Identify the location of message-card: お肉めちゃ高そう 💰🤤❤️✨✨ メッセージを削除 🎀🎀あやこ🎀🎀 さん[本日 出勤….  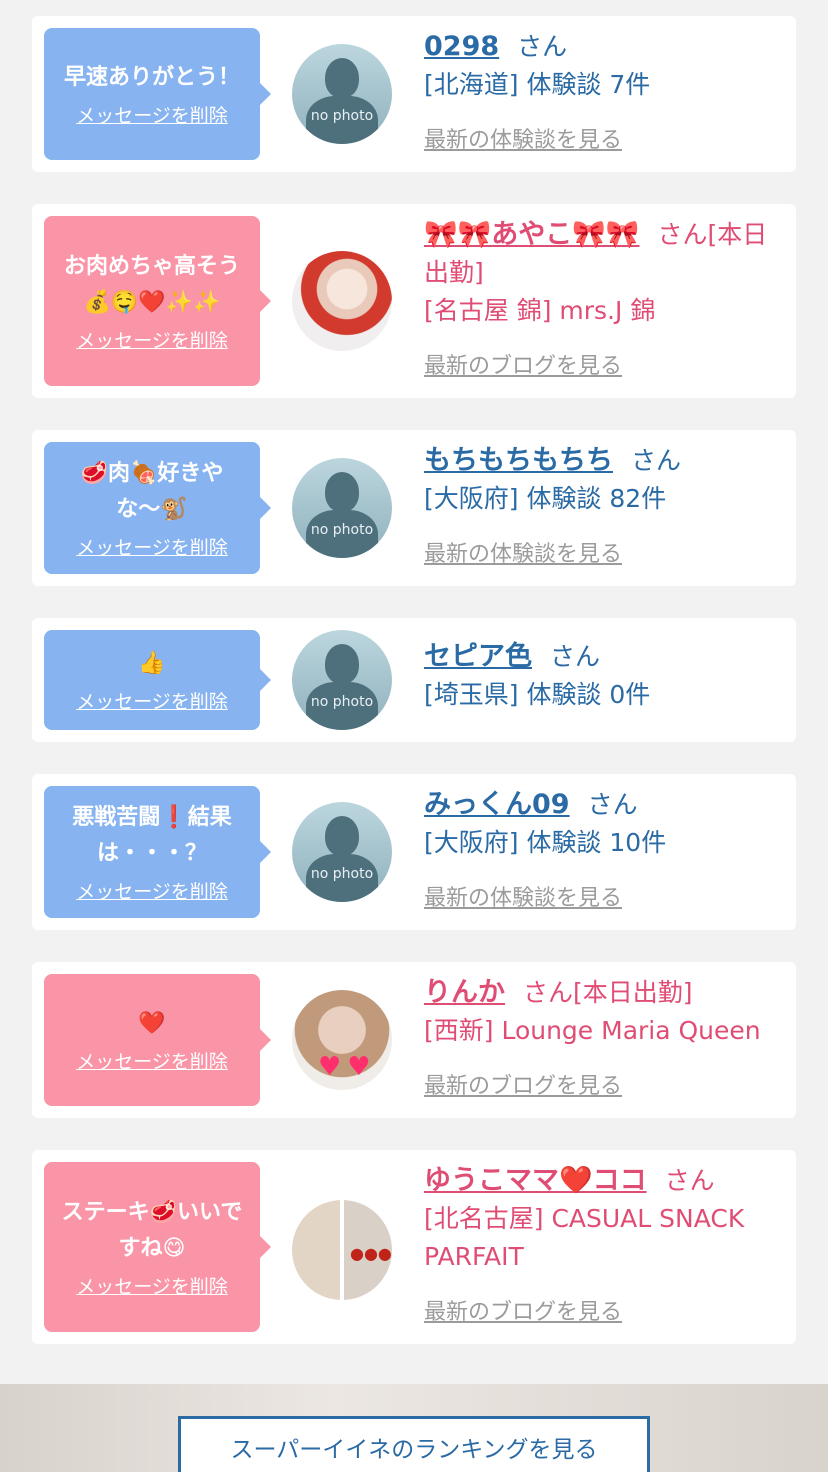
(414, 301).